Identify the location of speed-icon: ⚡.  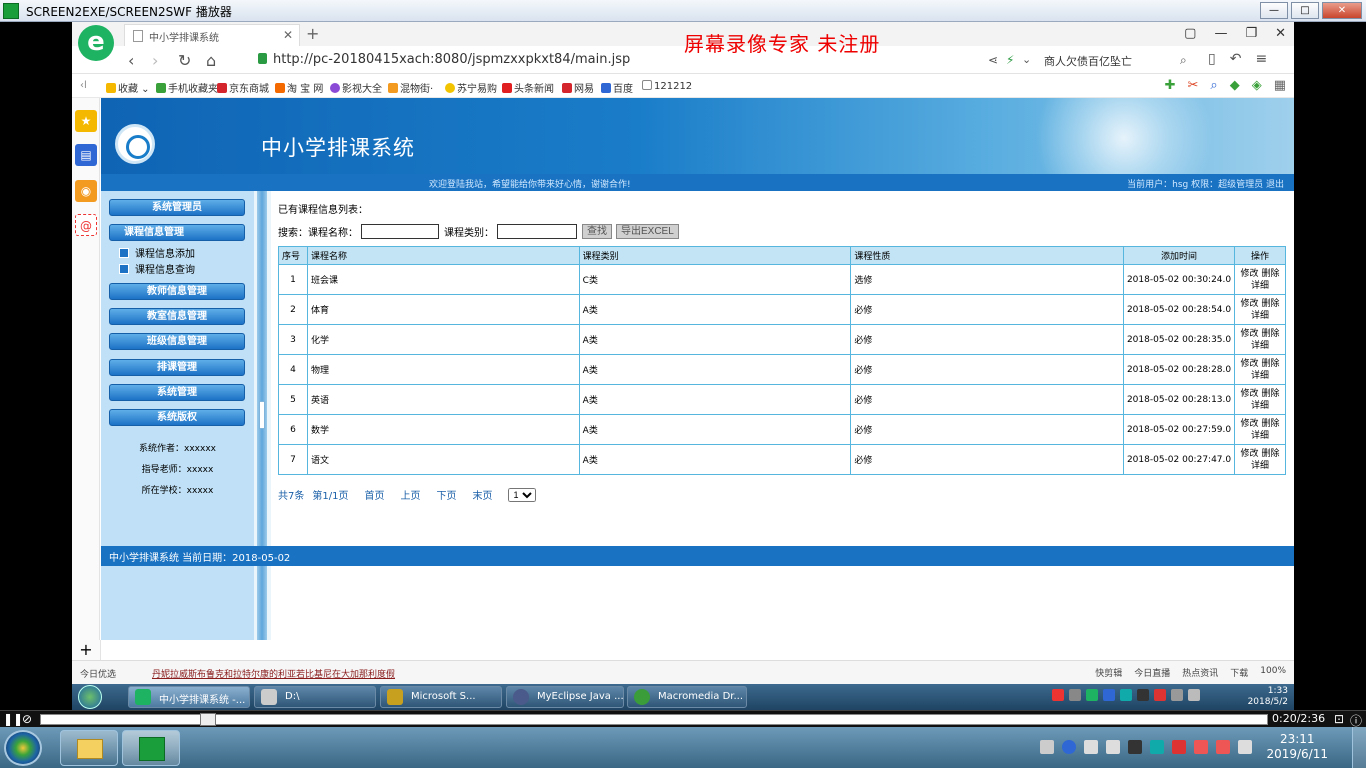
(1010, 60).